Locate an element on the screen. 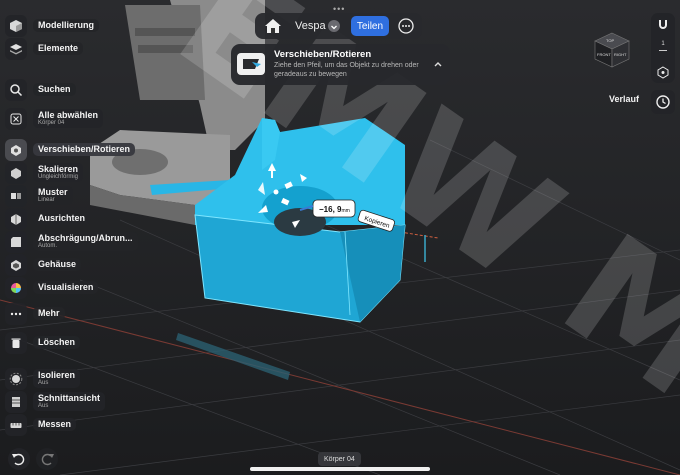 The height and width of the screenshot is (475, 680). more-options-icon is located at coordinates (406, 26).